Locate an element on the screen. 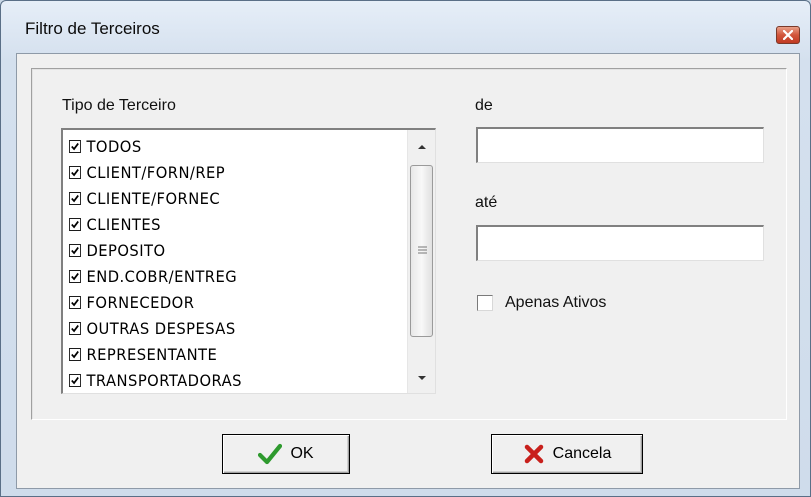  list-item: REPRESENTANTE is located at coordinates (155, 354).